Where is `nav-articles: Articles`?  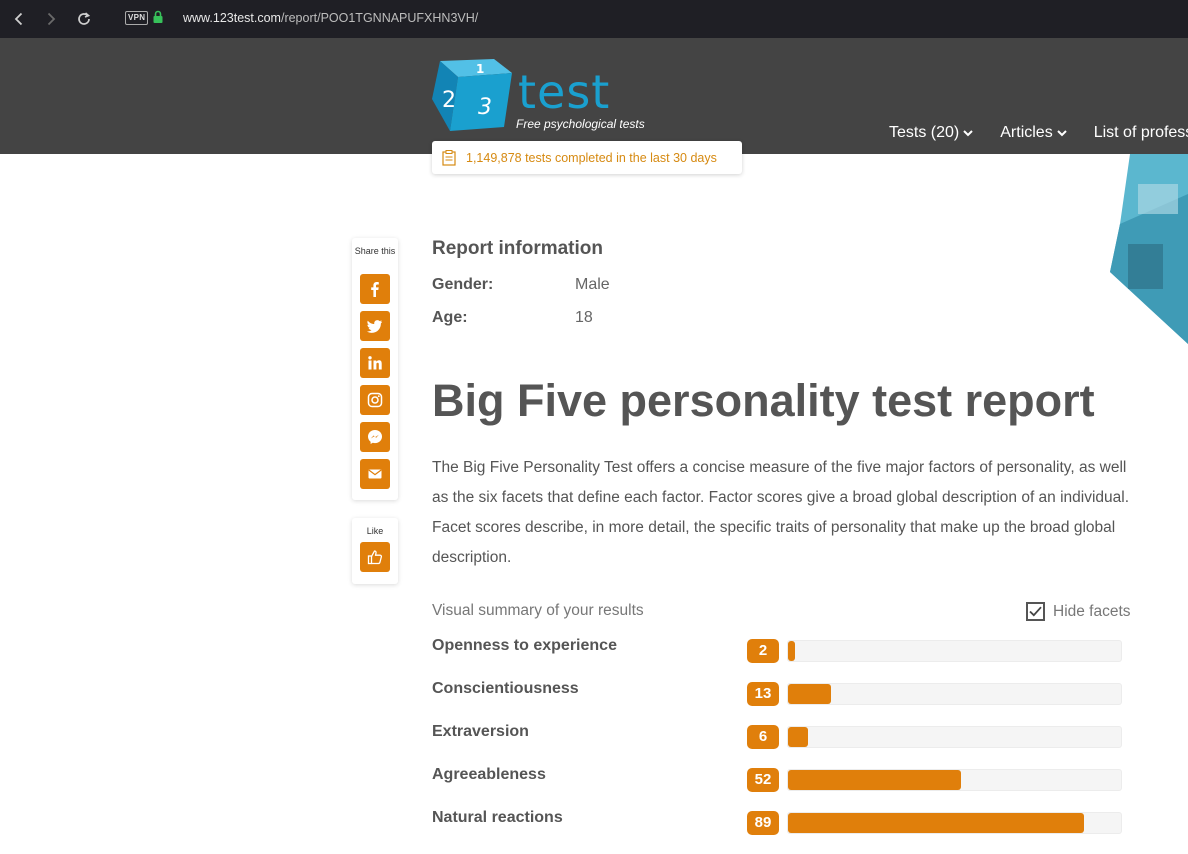
nav-articles: Articles is located at coordinates (1033, 133).